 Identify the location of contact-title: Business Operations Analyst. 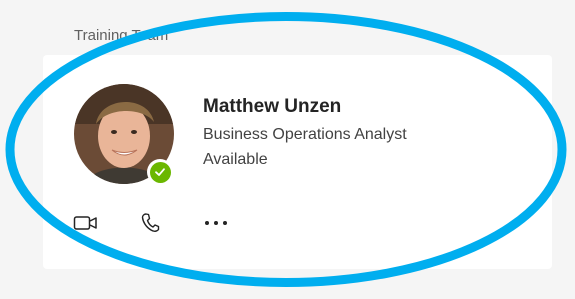
(305, 134).